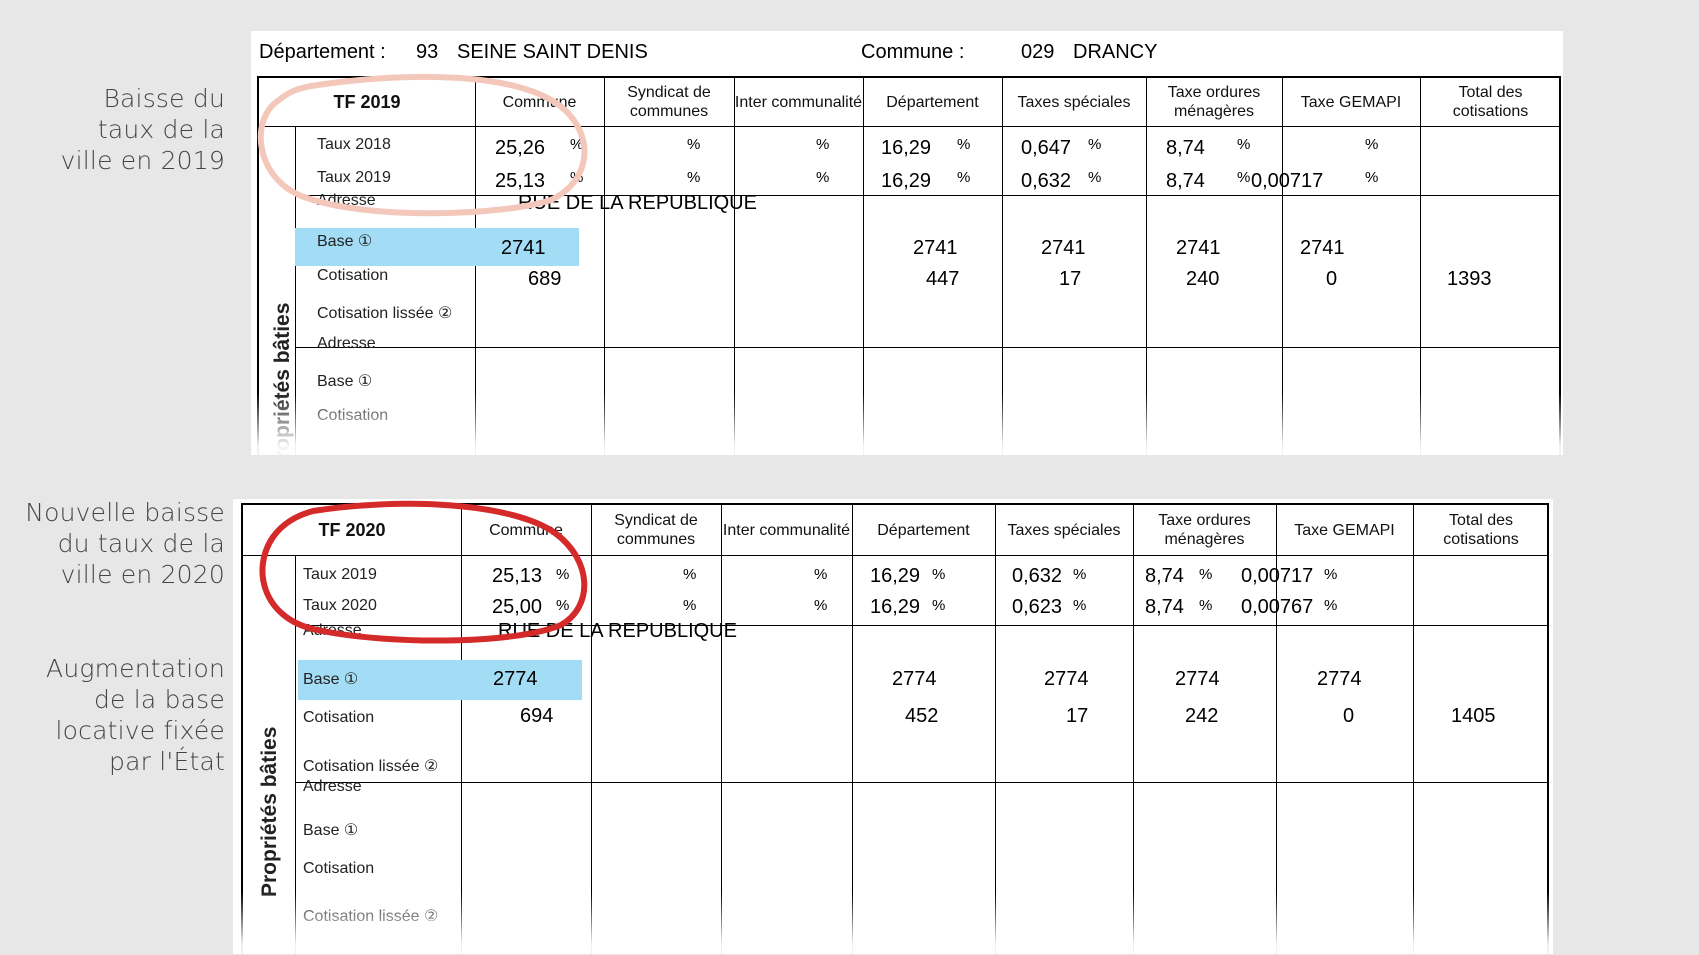 The height and width of the screenshot is (955, 1699). I want to click on base-departement: 2774, so click(914, 679).